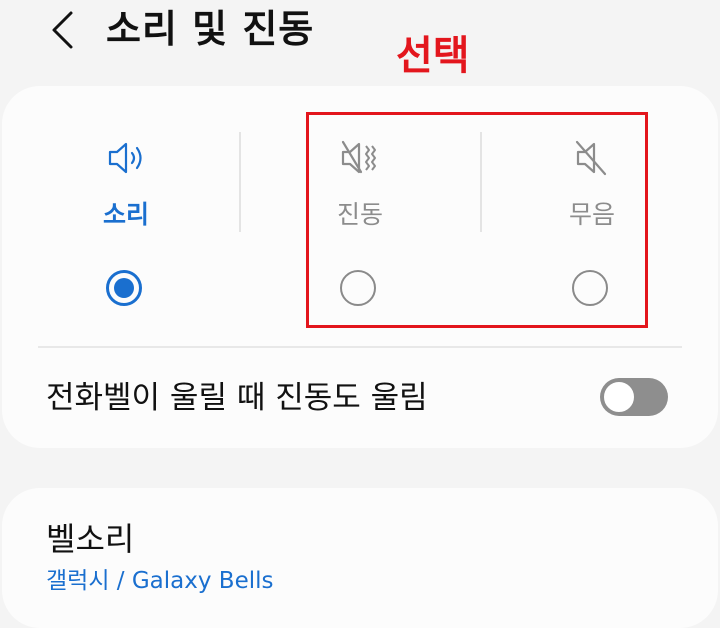  What do you see at coordinates (360, 35) in the screenshot?
I see `header: 소리 및 진동` at bounding box center [360, 35].